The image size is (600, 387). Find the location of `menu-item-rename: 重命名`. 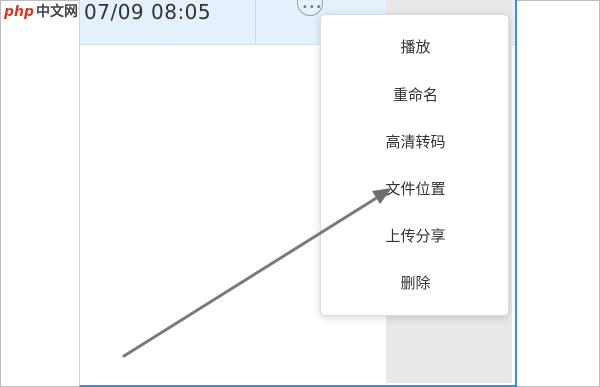

menu-item-rename: 重命名 is located at coordinates (415, 95).